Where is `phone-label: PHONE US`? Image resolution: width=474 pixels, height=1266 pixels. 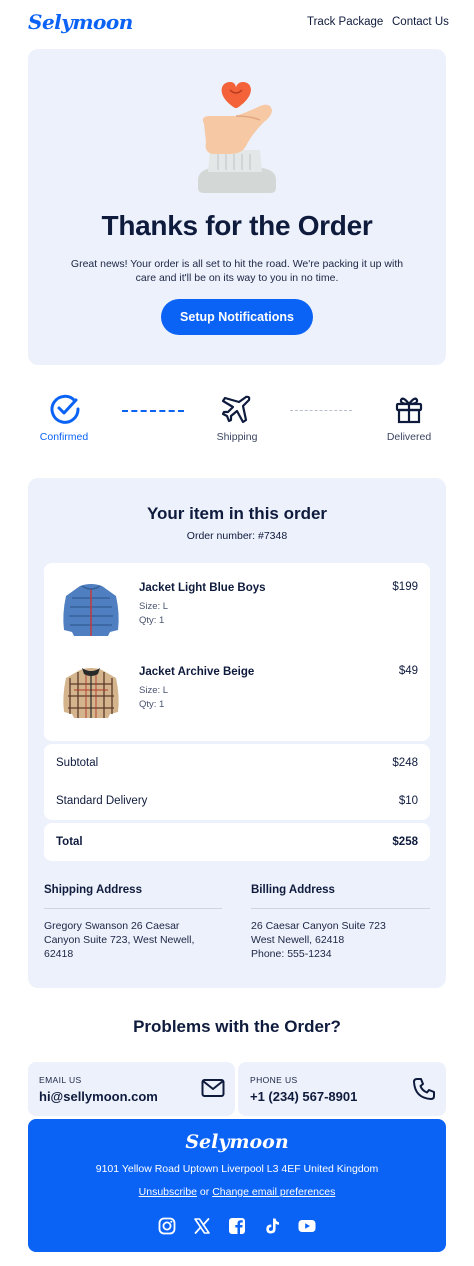
phone-label: PHONE US is located at coordinates (274, 1080).